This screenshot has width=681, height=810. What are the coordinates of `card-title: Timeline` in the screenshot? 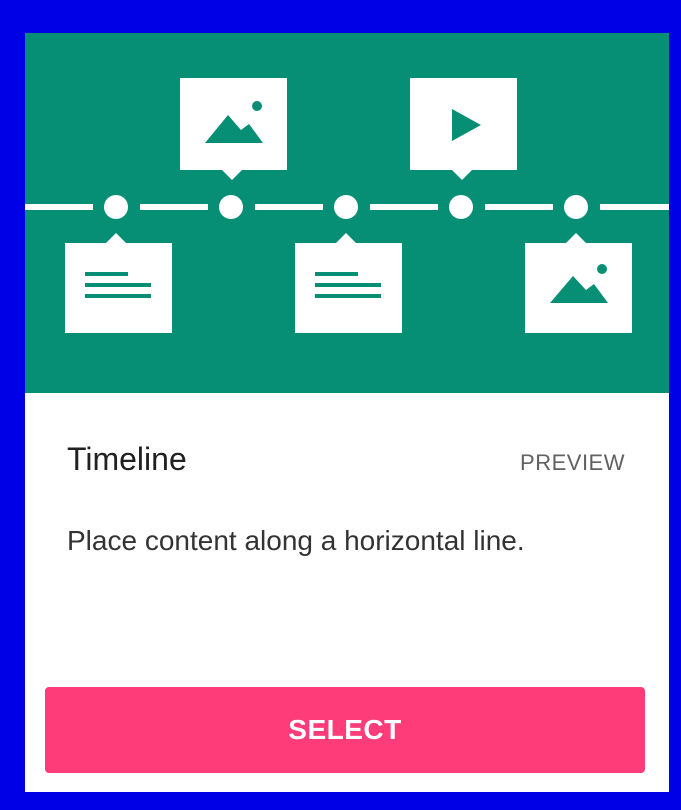 It's located at (127, 459).